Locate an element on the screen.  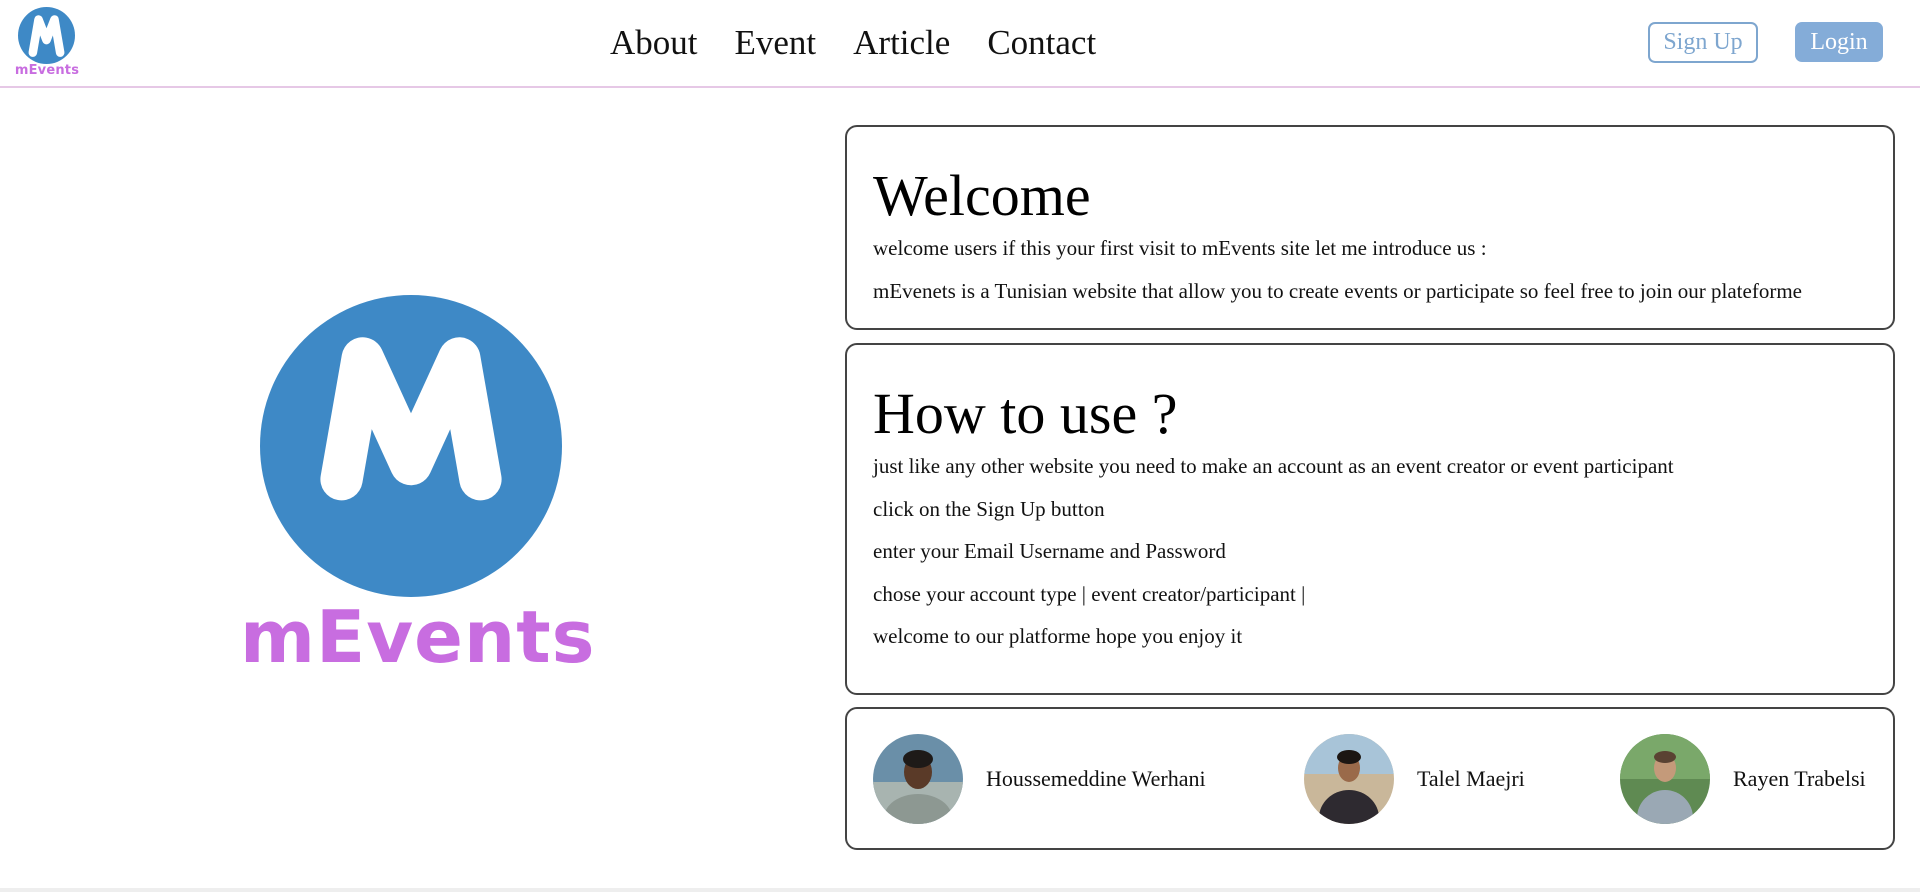
howto-title: How to use ? is located at coordinates (1025, 413).